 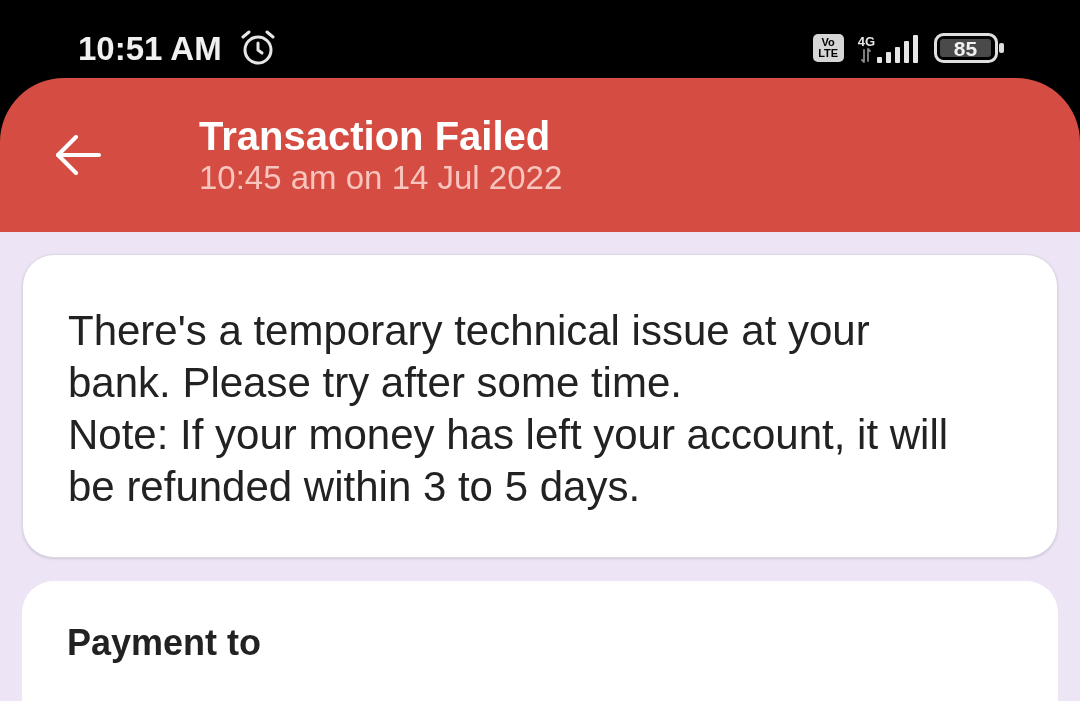 What do you see at coordinates (375, 136) in the screenshot?
I see `page-title: Transaction Failed` at bounding box center [375, 136].